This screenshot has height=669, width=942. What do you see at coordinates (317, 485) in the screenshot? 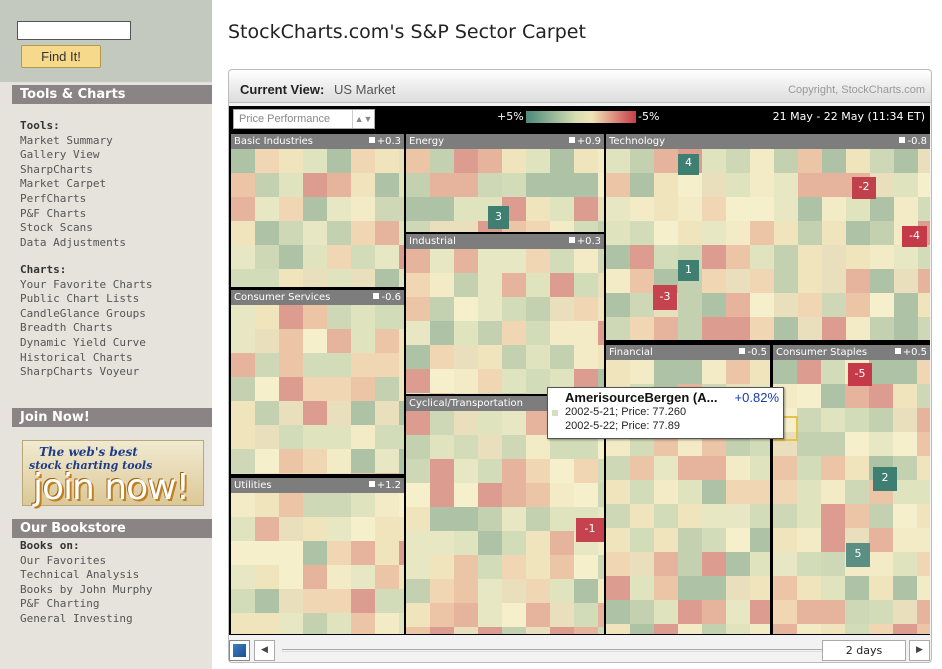
I see `sector-header: Utilities +1.2` at bounding box center [317, 485].